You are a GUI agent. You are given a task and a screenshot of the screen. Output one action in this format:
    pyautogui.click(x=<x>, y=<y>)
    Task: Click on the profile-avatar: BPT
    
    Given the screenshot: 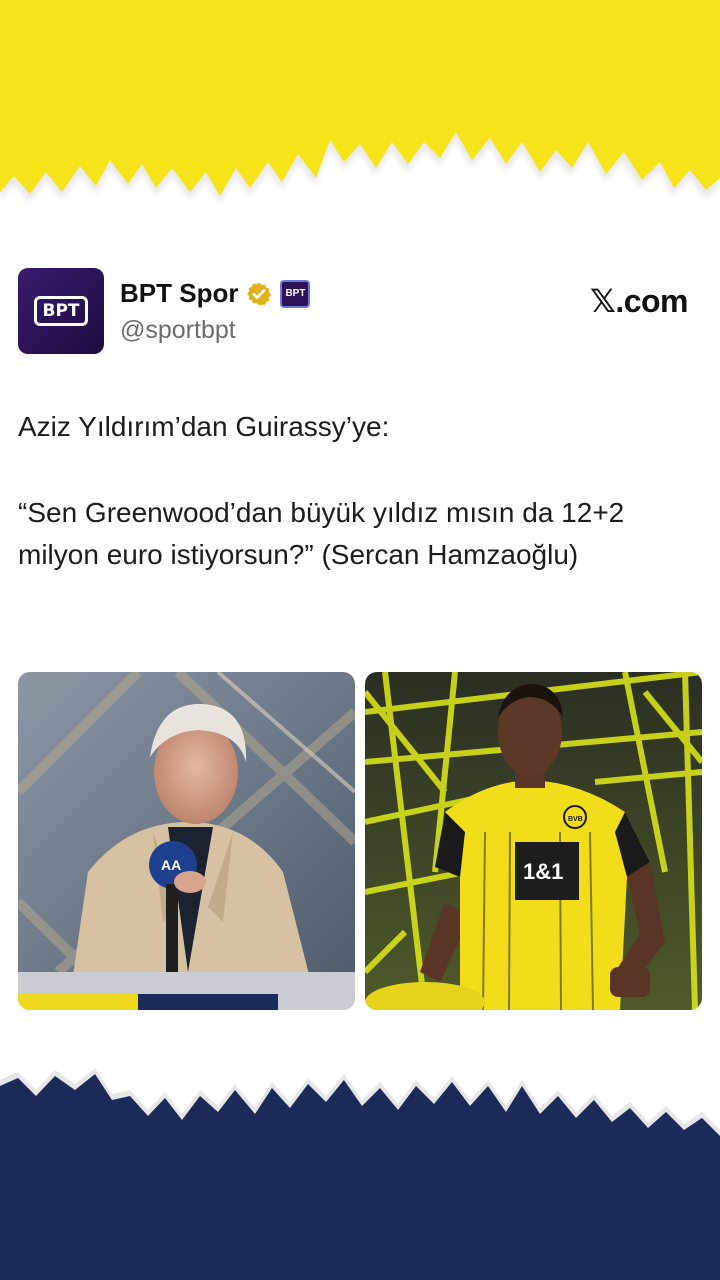 What is the action you would take?
    pyautogui.click(x=61, y=311)
    